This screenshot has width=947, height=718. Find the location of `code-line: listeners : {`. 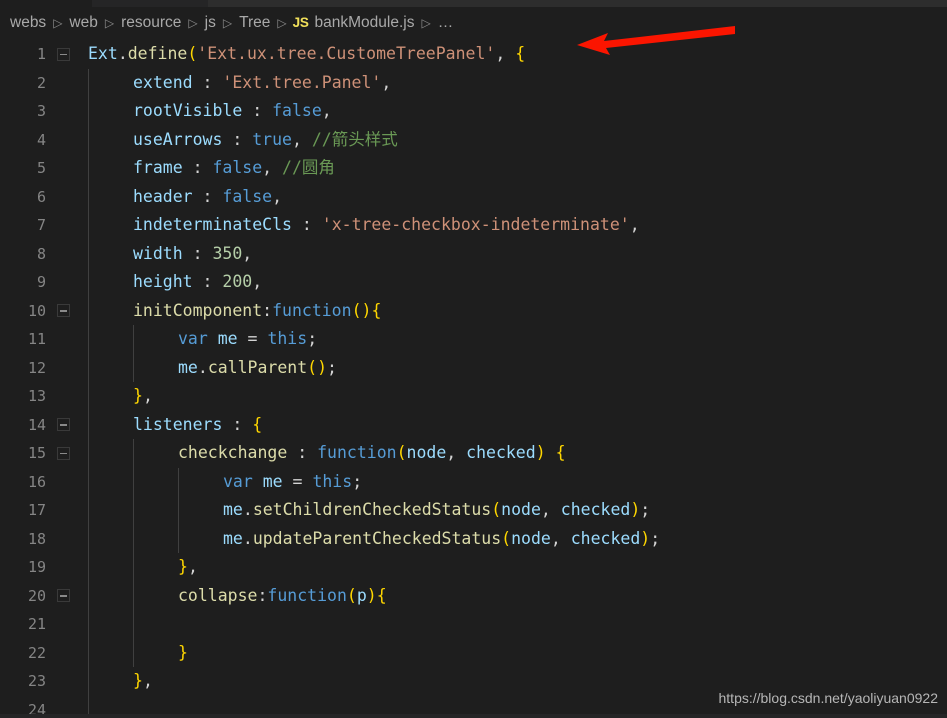

code-line: listeners : { is located at coordinates (197, 425).